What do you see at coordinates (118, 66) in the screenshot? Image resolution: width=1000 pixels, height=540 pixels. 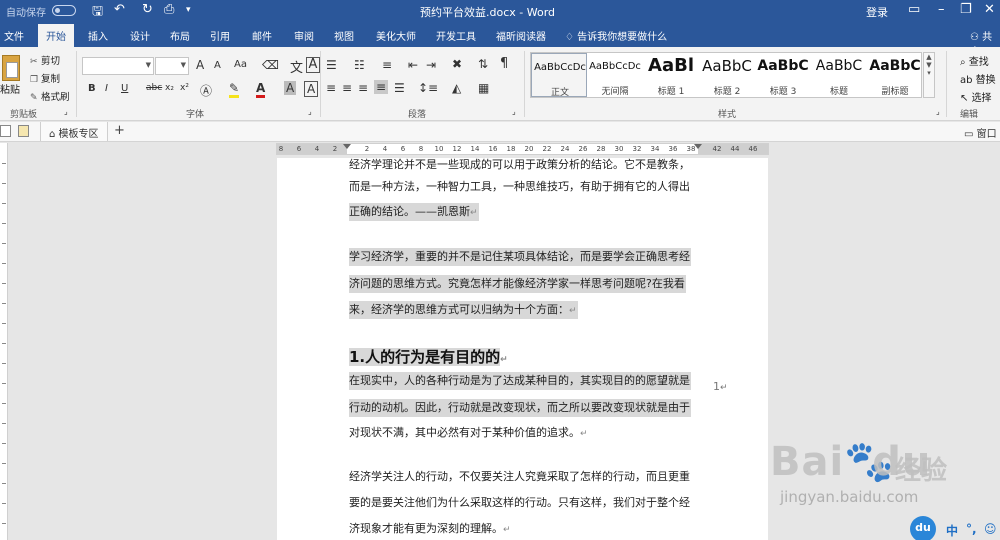 I see `font-name-input: ▼` at bounding box center [118, 66].